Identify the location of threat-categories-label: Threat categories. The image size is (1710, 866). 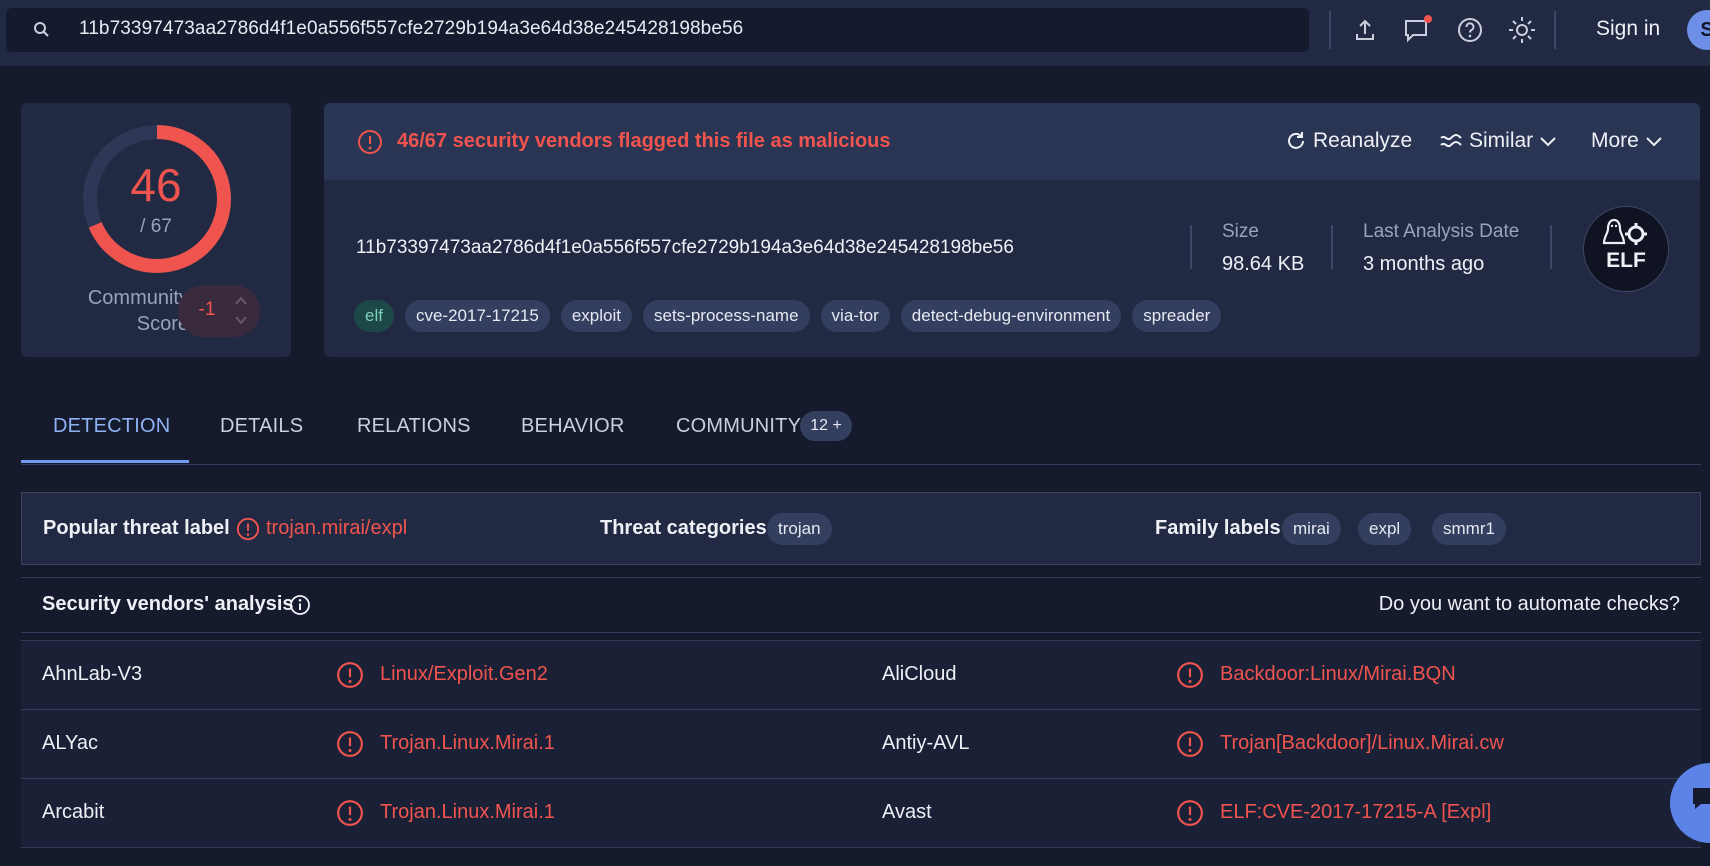
(683, 528).